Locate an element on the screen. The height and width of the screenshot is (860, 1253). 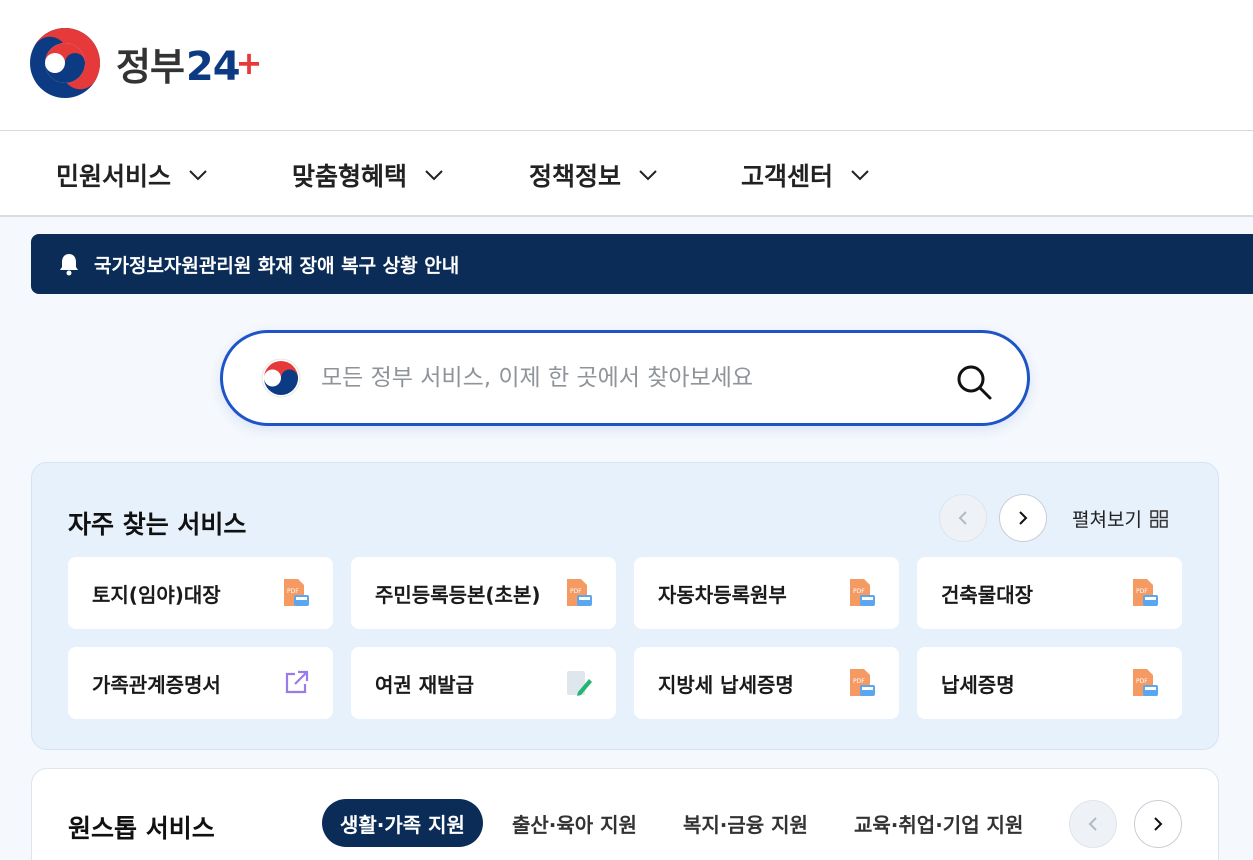
search-input is located at coordinates (626, 378).